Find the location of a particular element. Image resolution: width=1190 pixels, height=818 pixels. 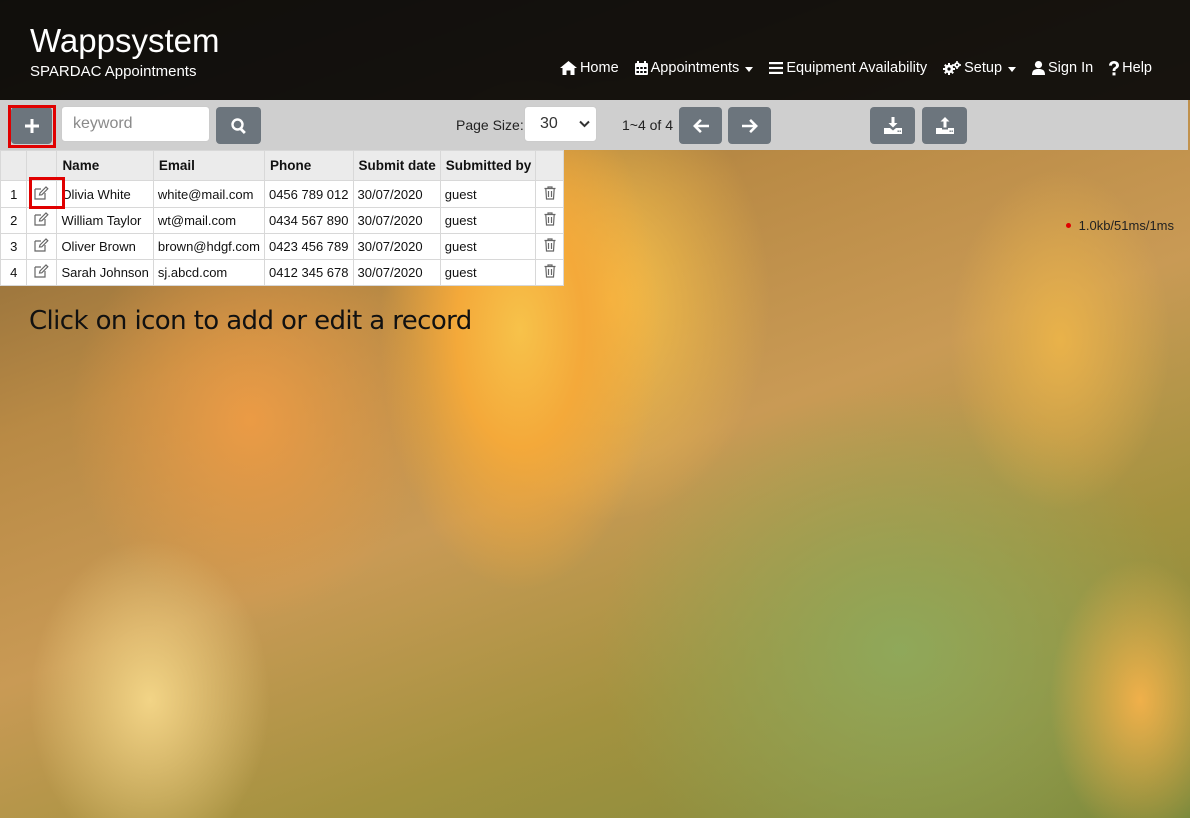

search-input is located at coordinates (135, 124).